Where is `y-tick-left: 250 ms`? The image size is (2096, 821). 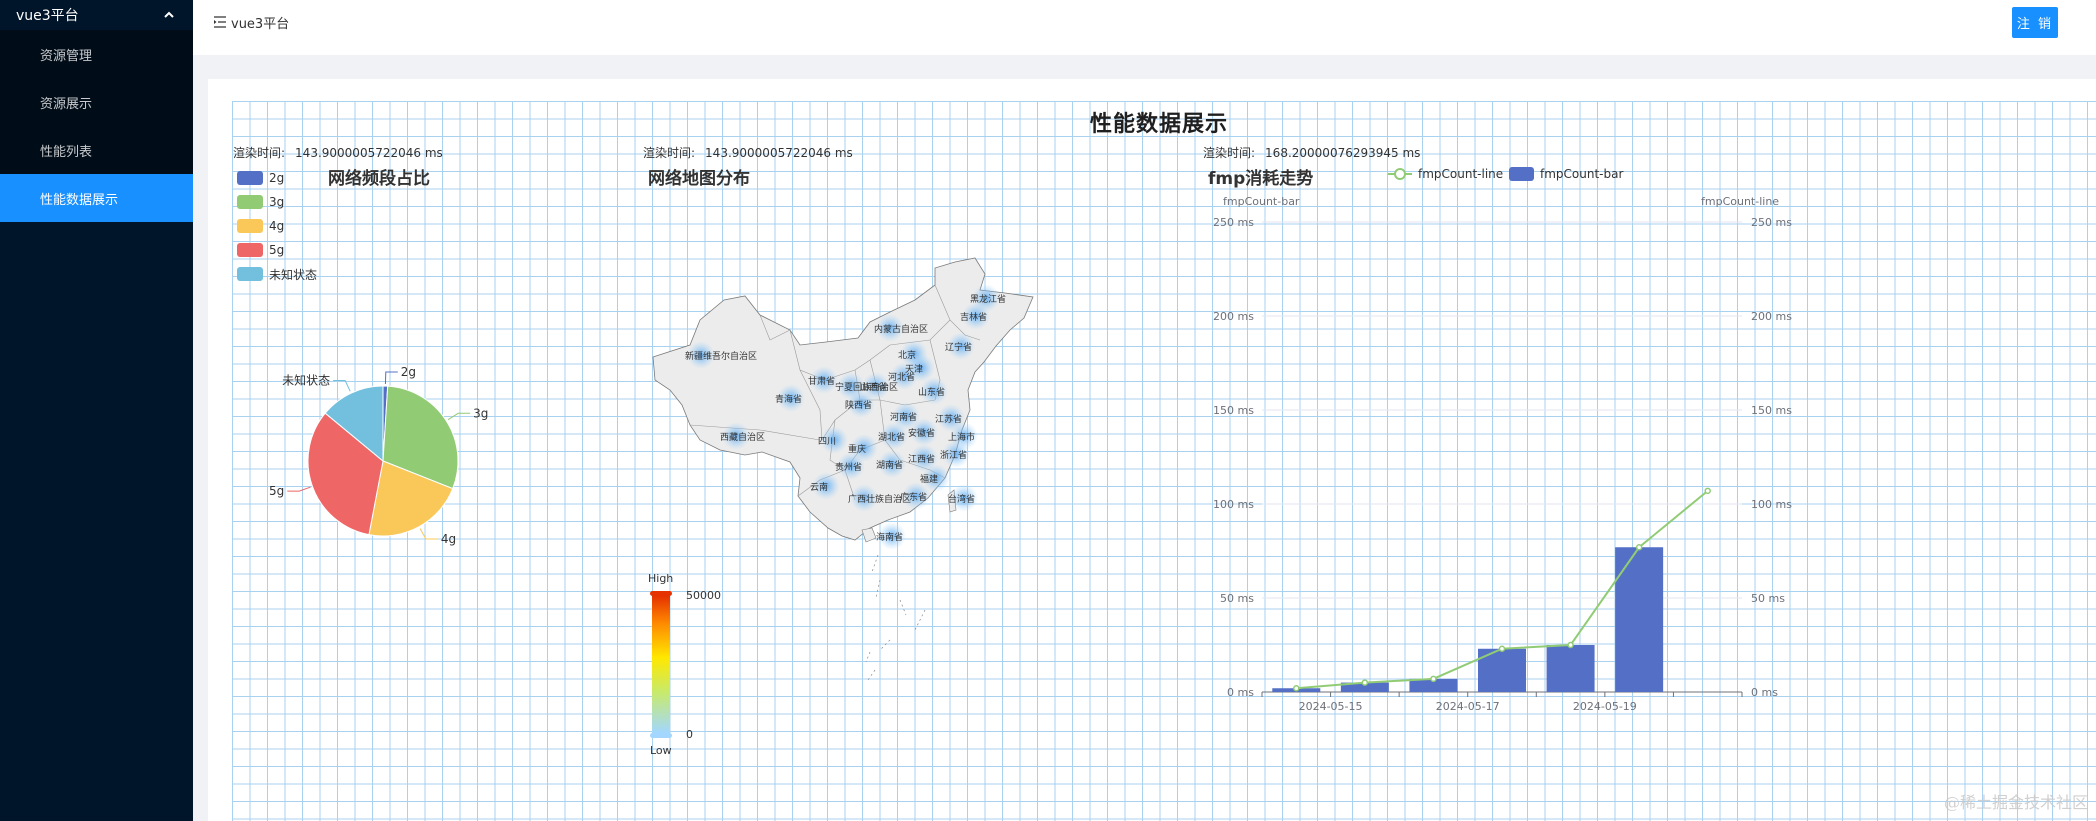
y-tick-left: 250 ms is located at coordinates (1233, 222).